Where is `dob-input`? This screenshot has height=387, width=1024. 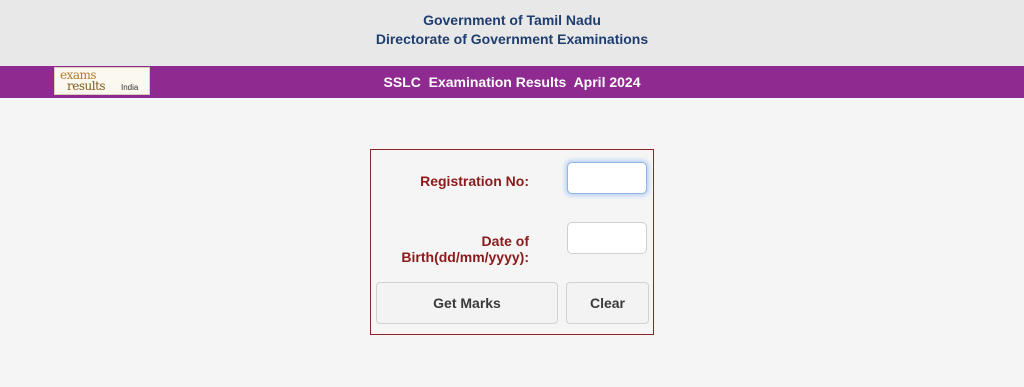 dob-input is located at coordinates (607, 238).